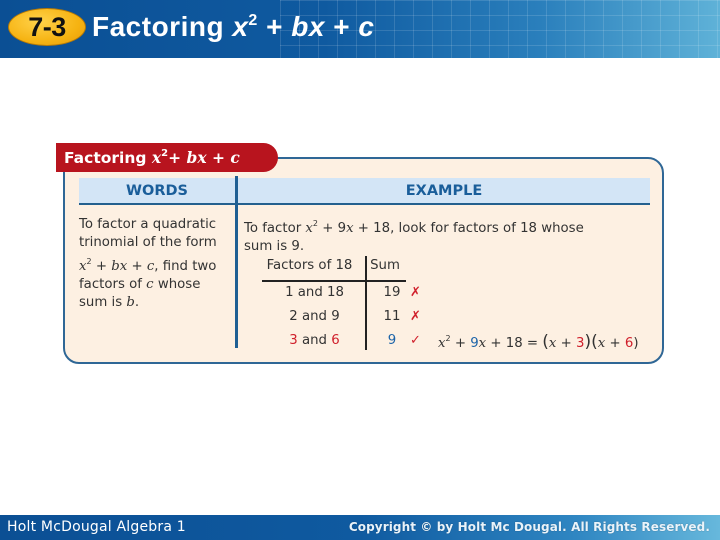 The width and height of the screenshot is (720, 540). What do you see at coordinates (335, 316) in the screenshot?
I see `factor-b: 9` at bounding box center [335, 316].